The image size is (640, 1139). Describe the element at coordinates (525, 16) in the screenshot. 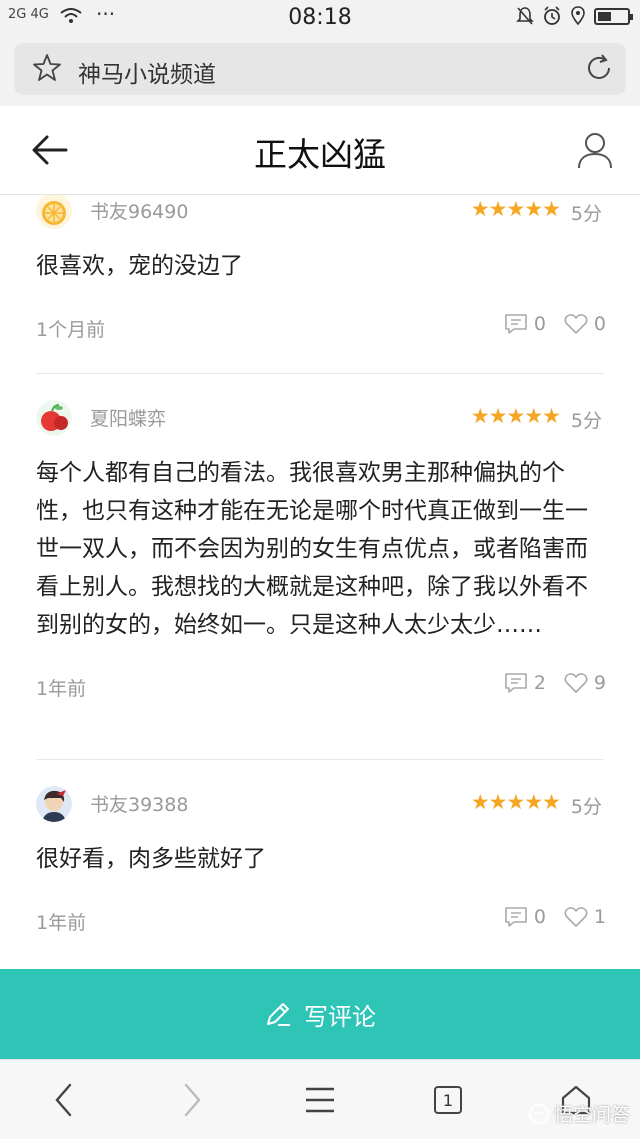

I see `mute-icon` at that location.